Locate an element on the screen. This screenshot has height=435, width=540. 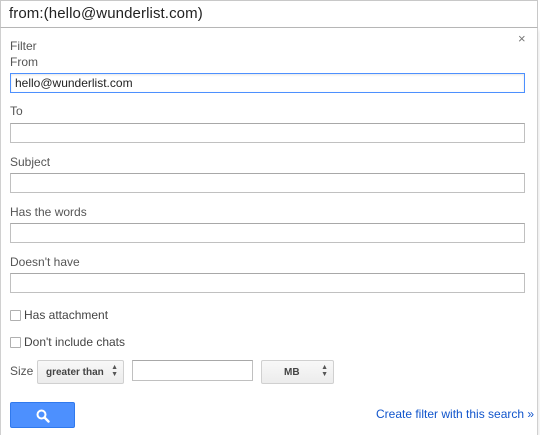
subject-label: Subject is located at coordinates (30, 162).